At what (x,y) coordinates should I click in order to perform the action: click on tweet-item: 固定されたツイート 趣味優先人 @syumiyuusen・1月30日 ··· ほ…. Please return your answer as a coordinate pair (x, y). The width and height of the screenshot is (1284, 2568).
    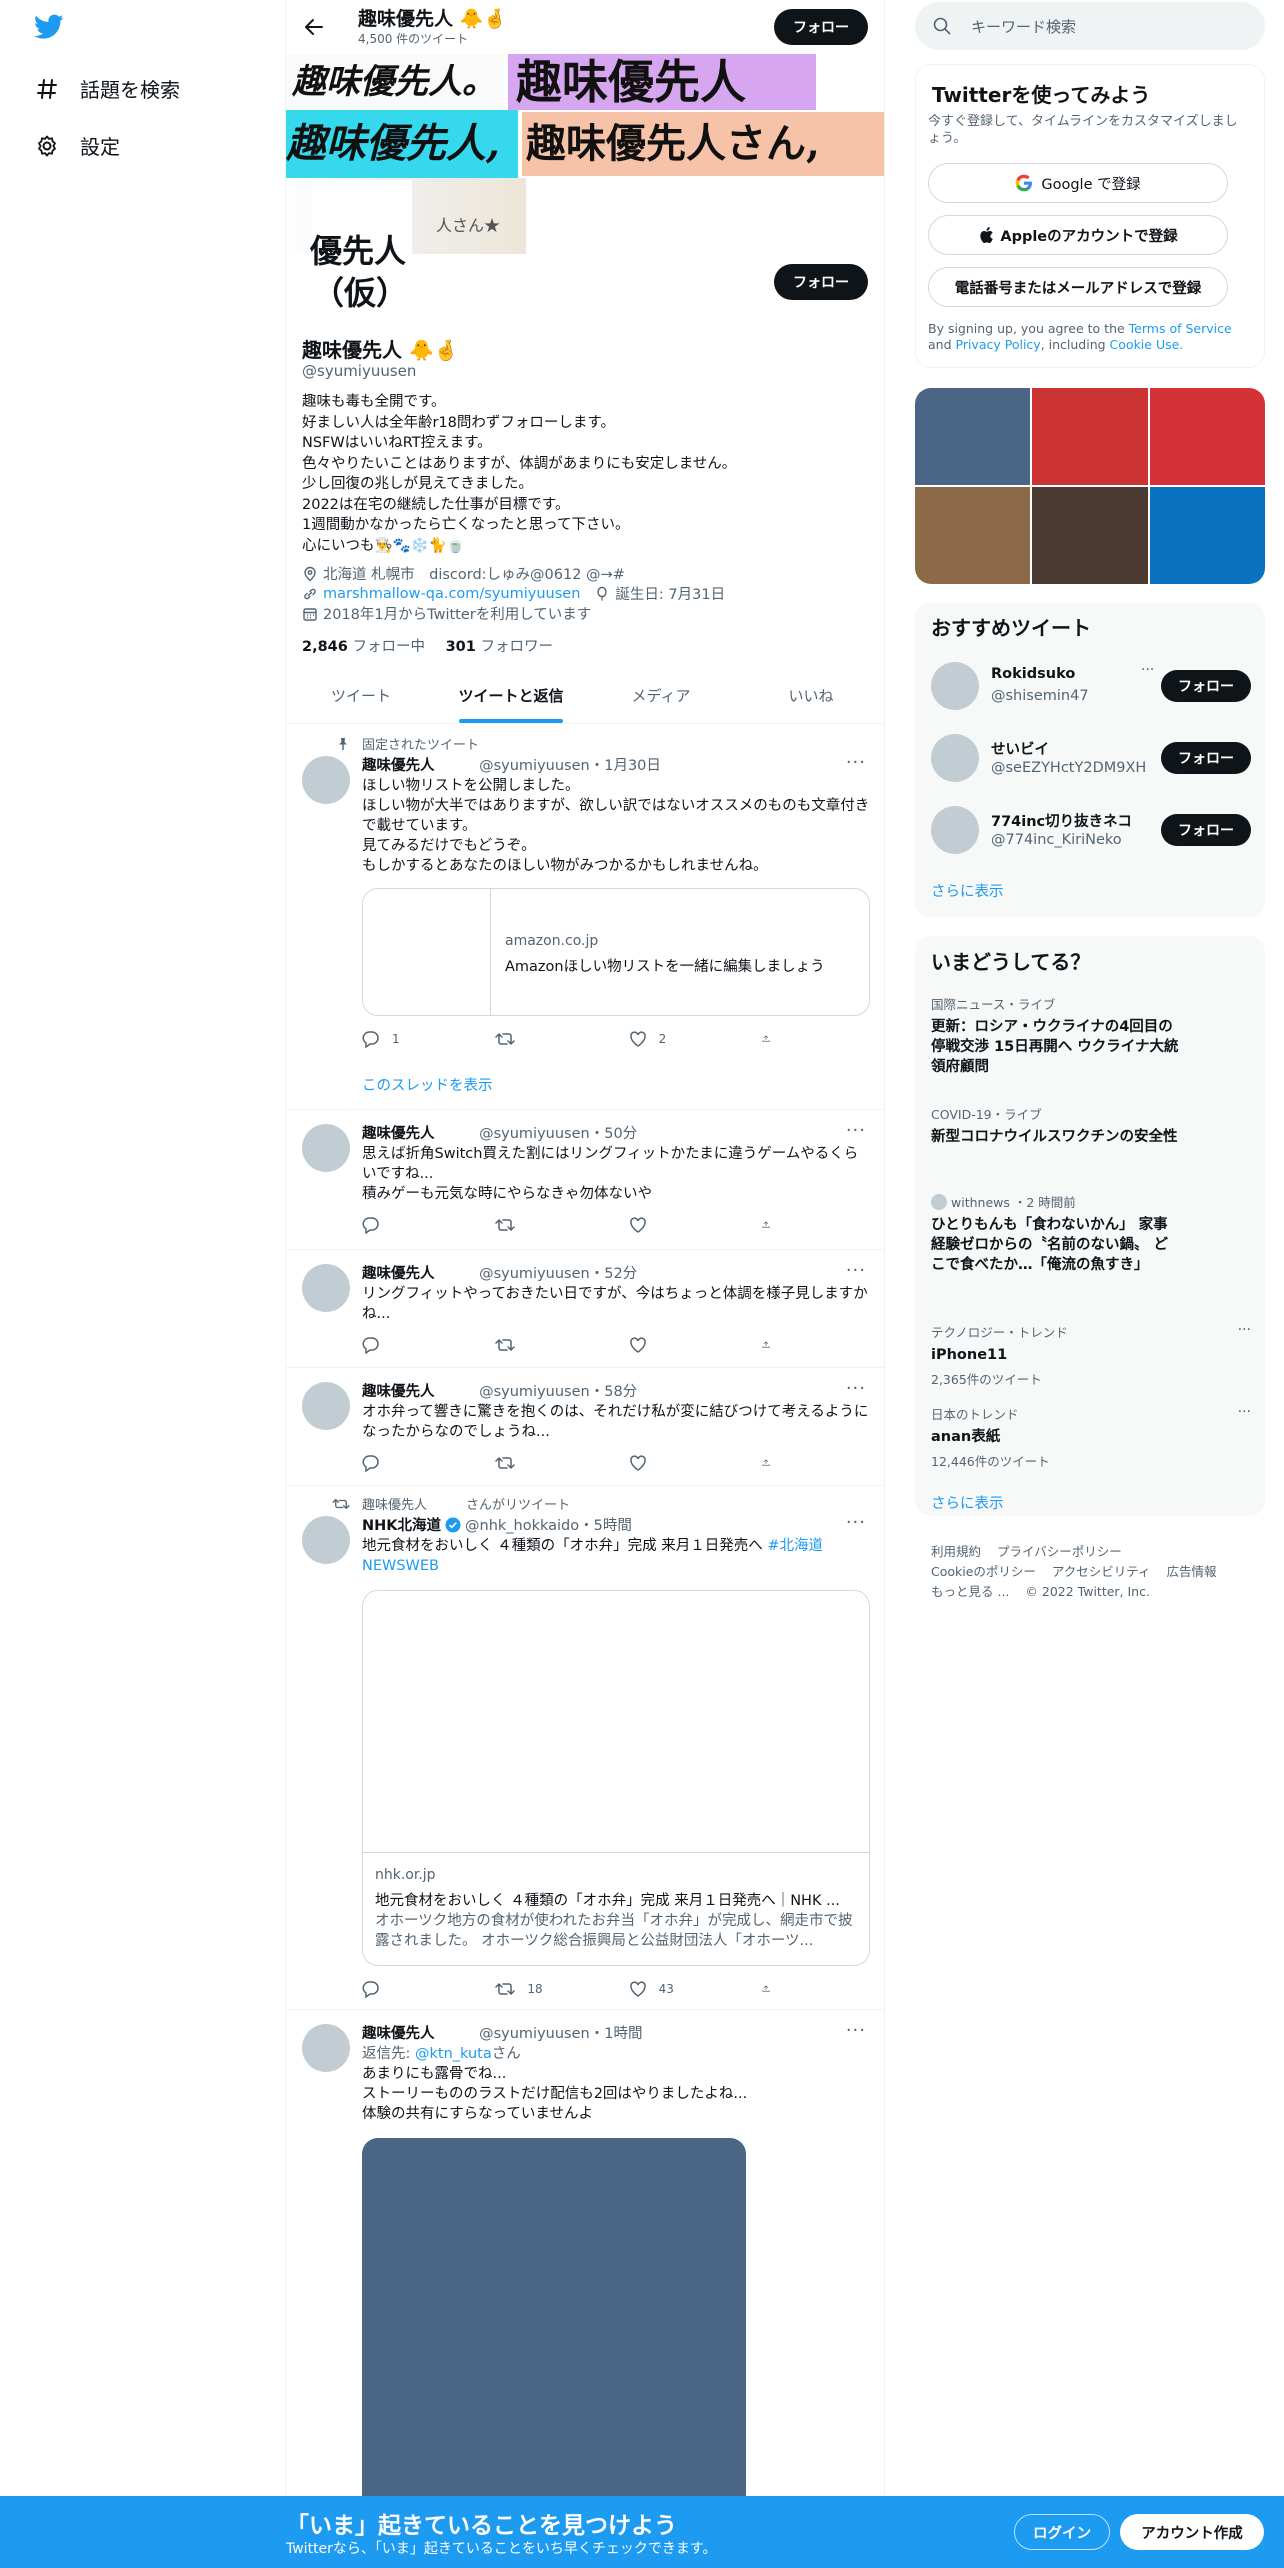
    Looking at the image, I should click on (585, 917).